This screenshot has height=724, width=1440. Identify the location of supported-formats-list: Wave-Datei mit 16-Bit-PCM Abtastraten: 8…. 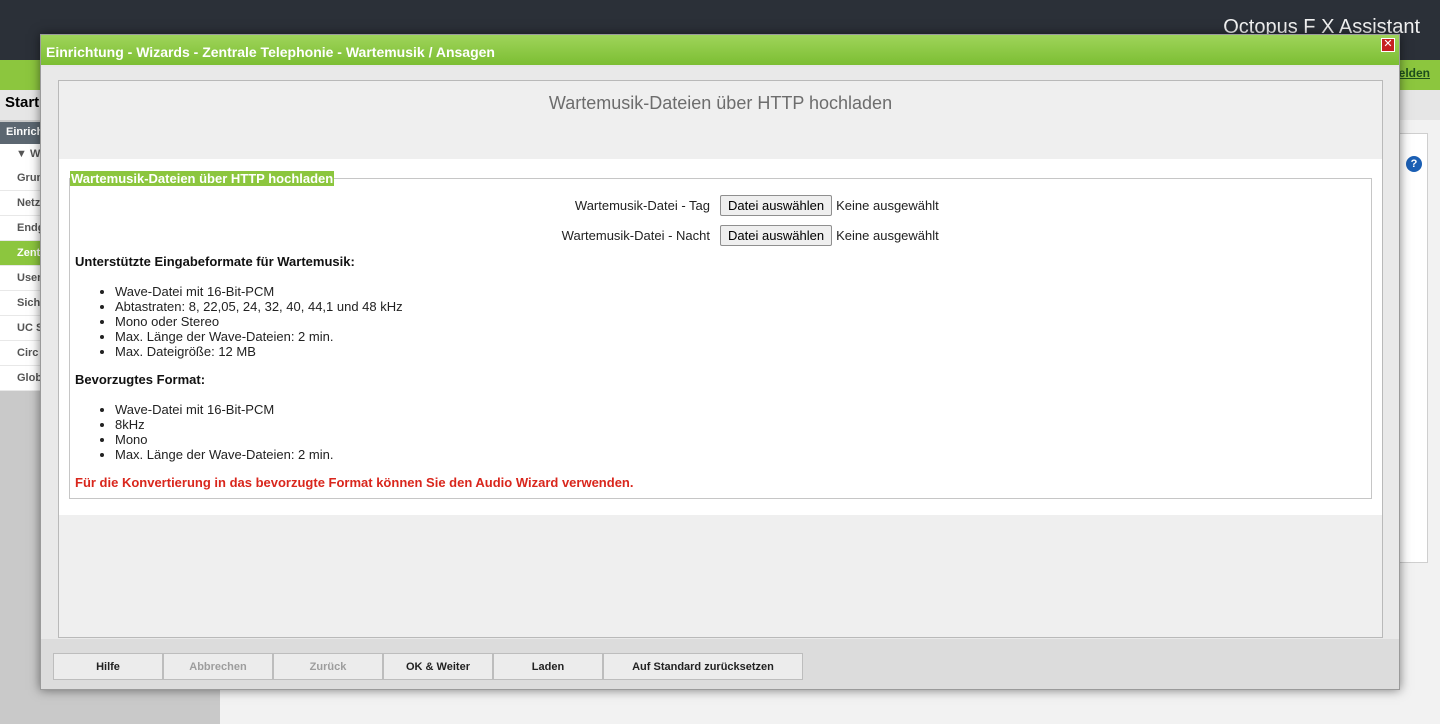
(740, 321).